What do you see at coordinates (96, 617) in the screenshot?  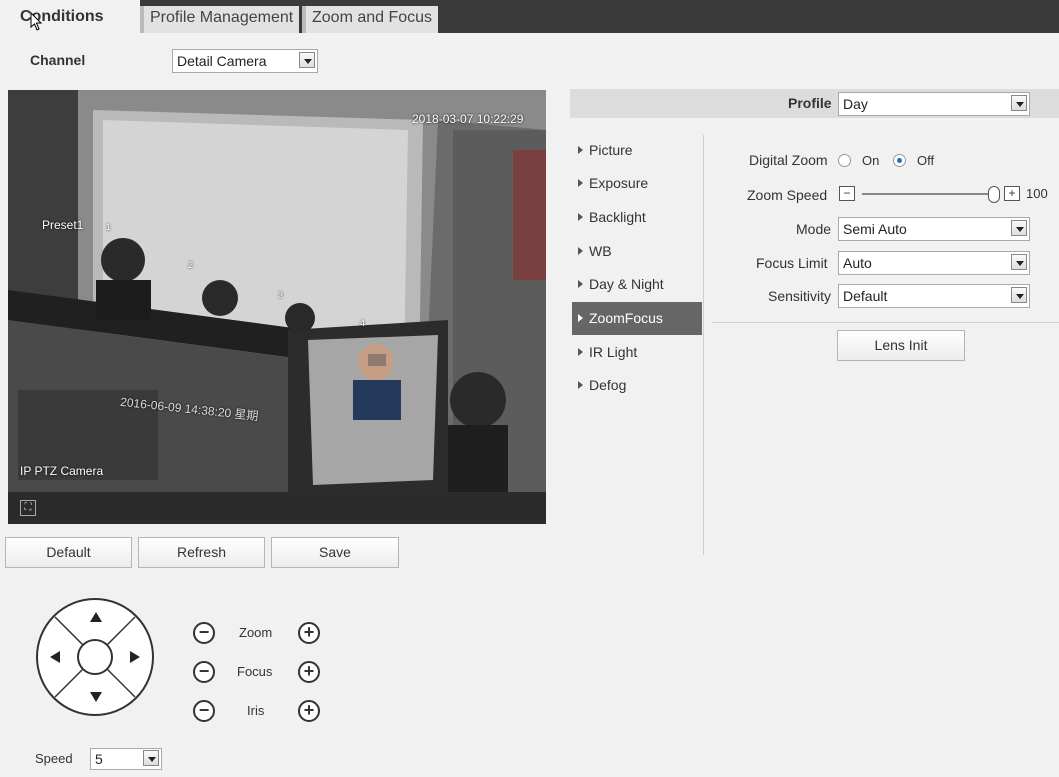 I see `pan-up-icon` at bounding box center [96, 617].